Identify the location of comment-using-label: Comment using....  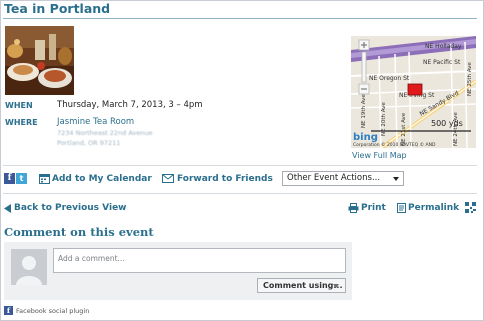
(303, 285).